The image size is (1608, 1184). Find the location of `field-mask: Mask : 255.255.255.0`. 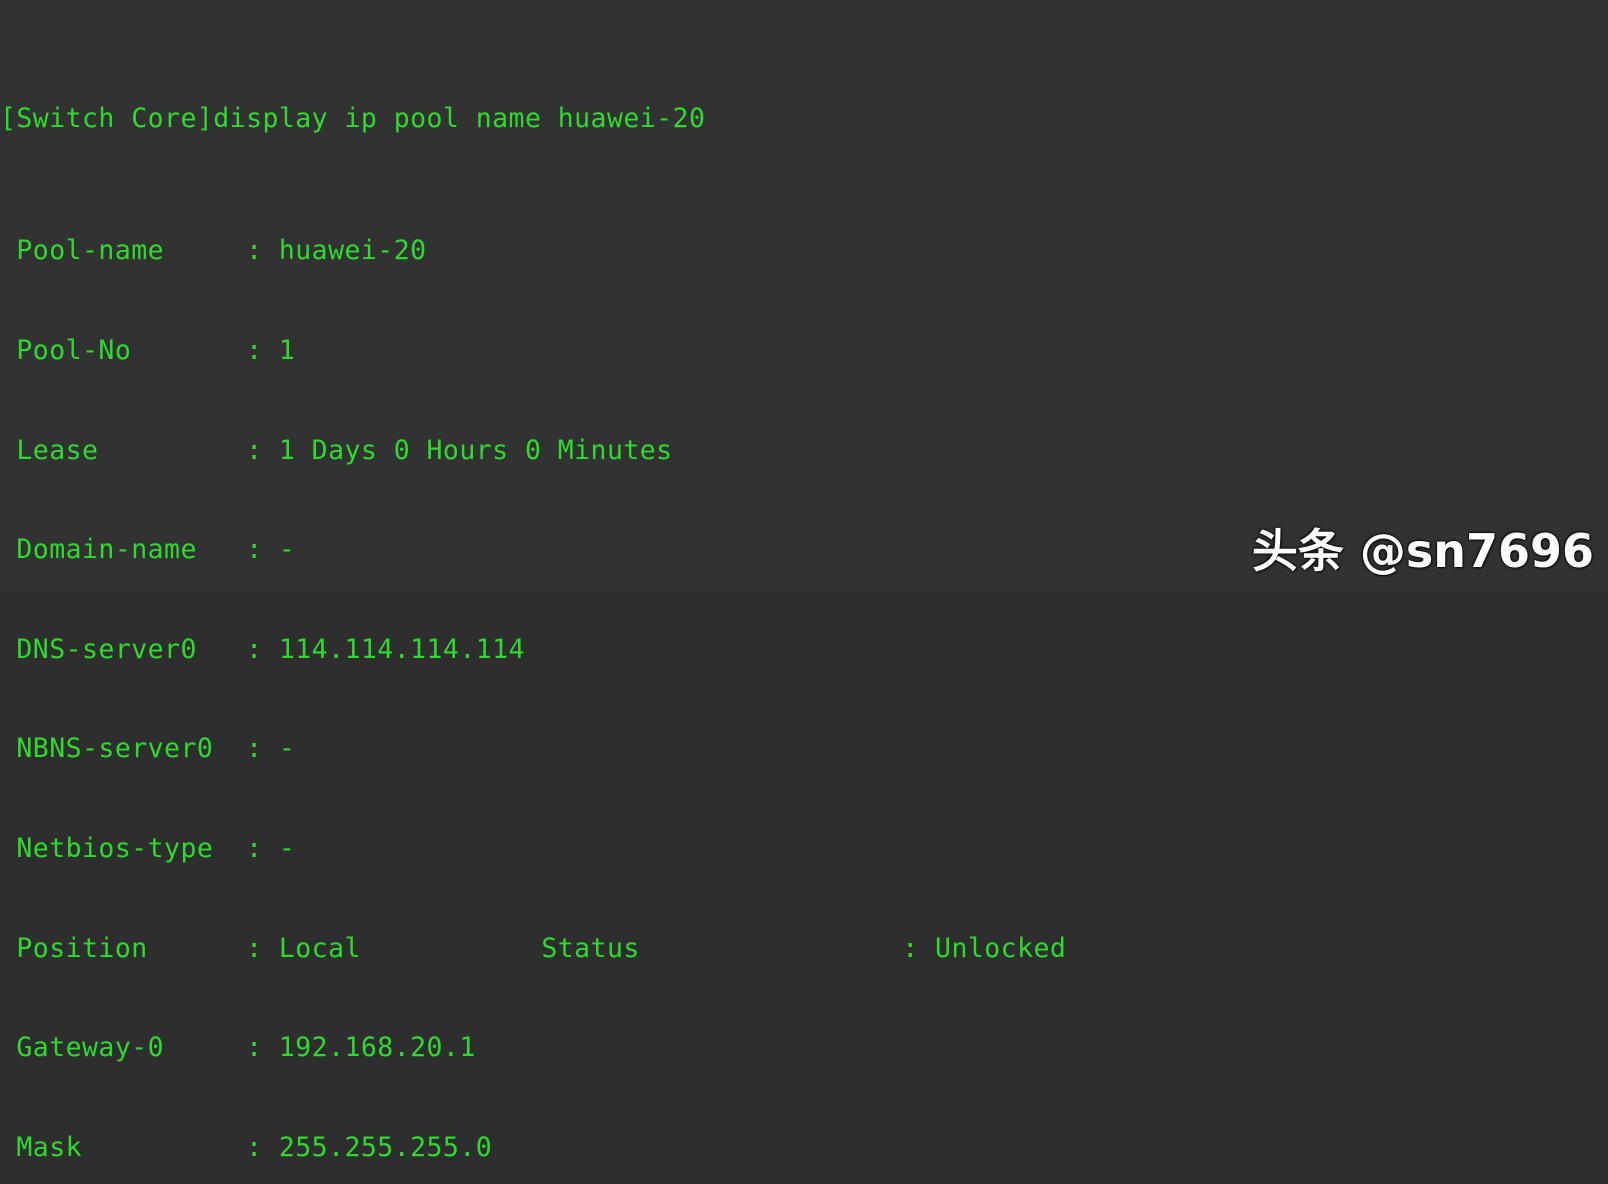

field-mask: Mask : 255.255.255.0 is located at coordinates (246, 1147).